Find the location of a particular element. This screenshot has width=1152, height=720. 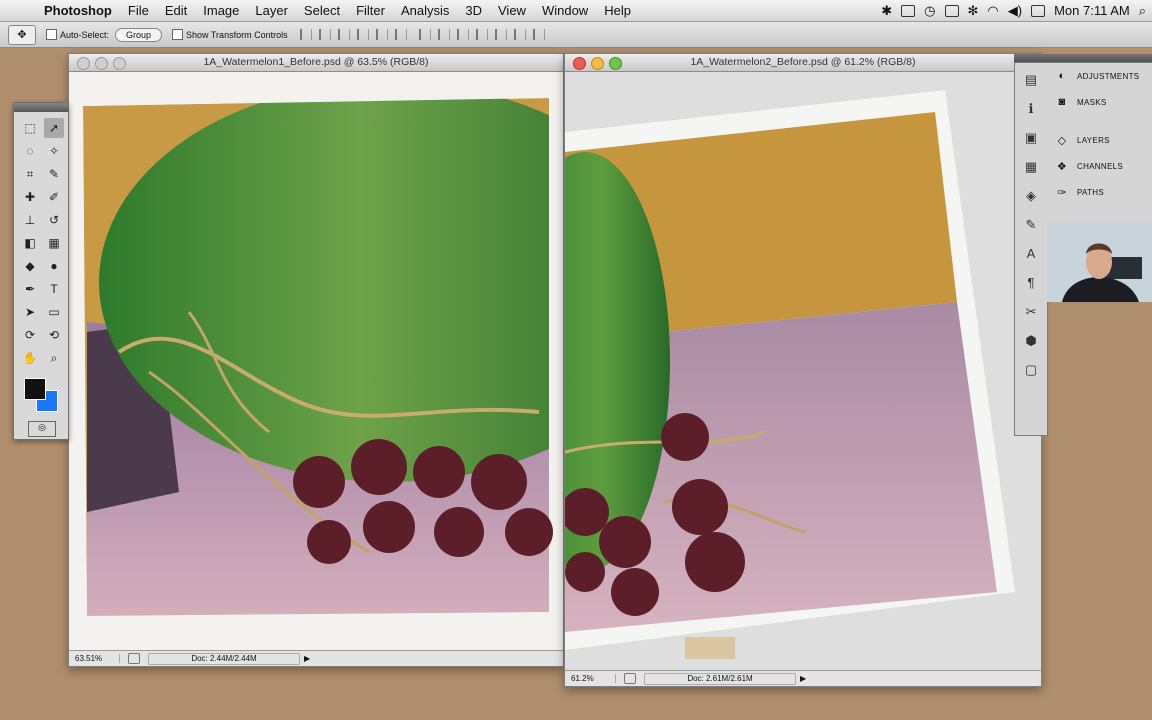

blur-tool-icon: ◆ is located at coordinates (30, 266).